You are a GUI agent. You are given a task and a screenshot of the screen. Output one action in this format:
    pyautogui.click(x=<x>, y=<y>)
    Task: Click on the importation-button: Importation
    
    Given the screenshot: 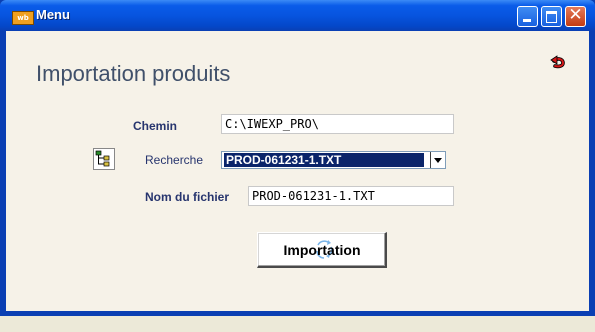 What is the action you would take?
    pyautogui.click(x=322, y=250)
    